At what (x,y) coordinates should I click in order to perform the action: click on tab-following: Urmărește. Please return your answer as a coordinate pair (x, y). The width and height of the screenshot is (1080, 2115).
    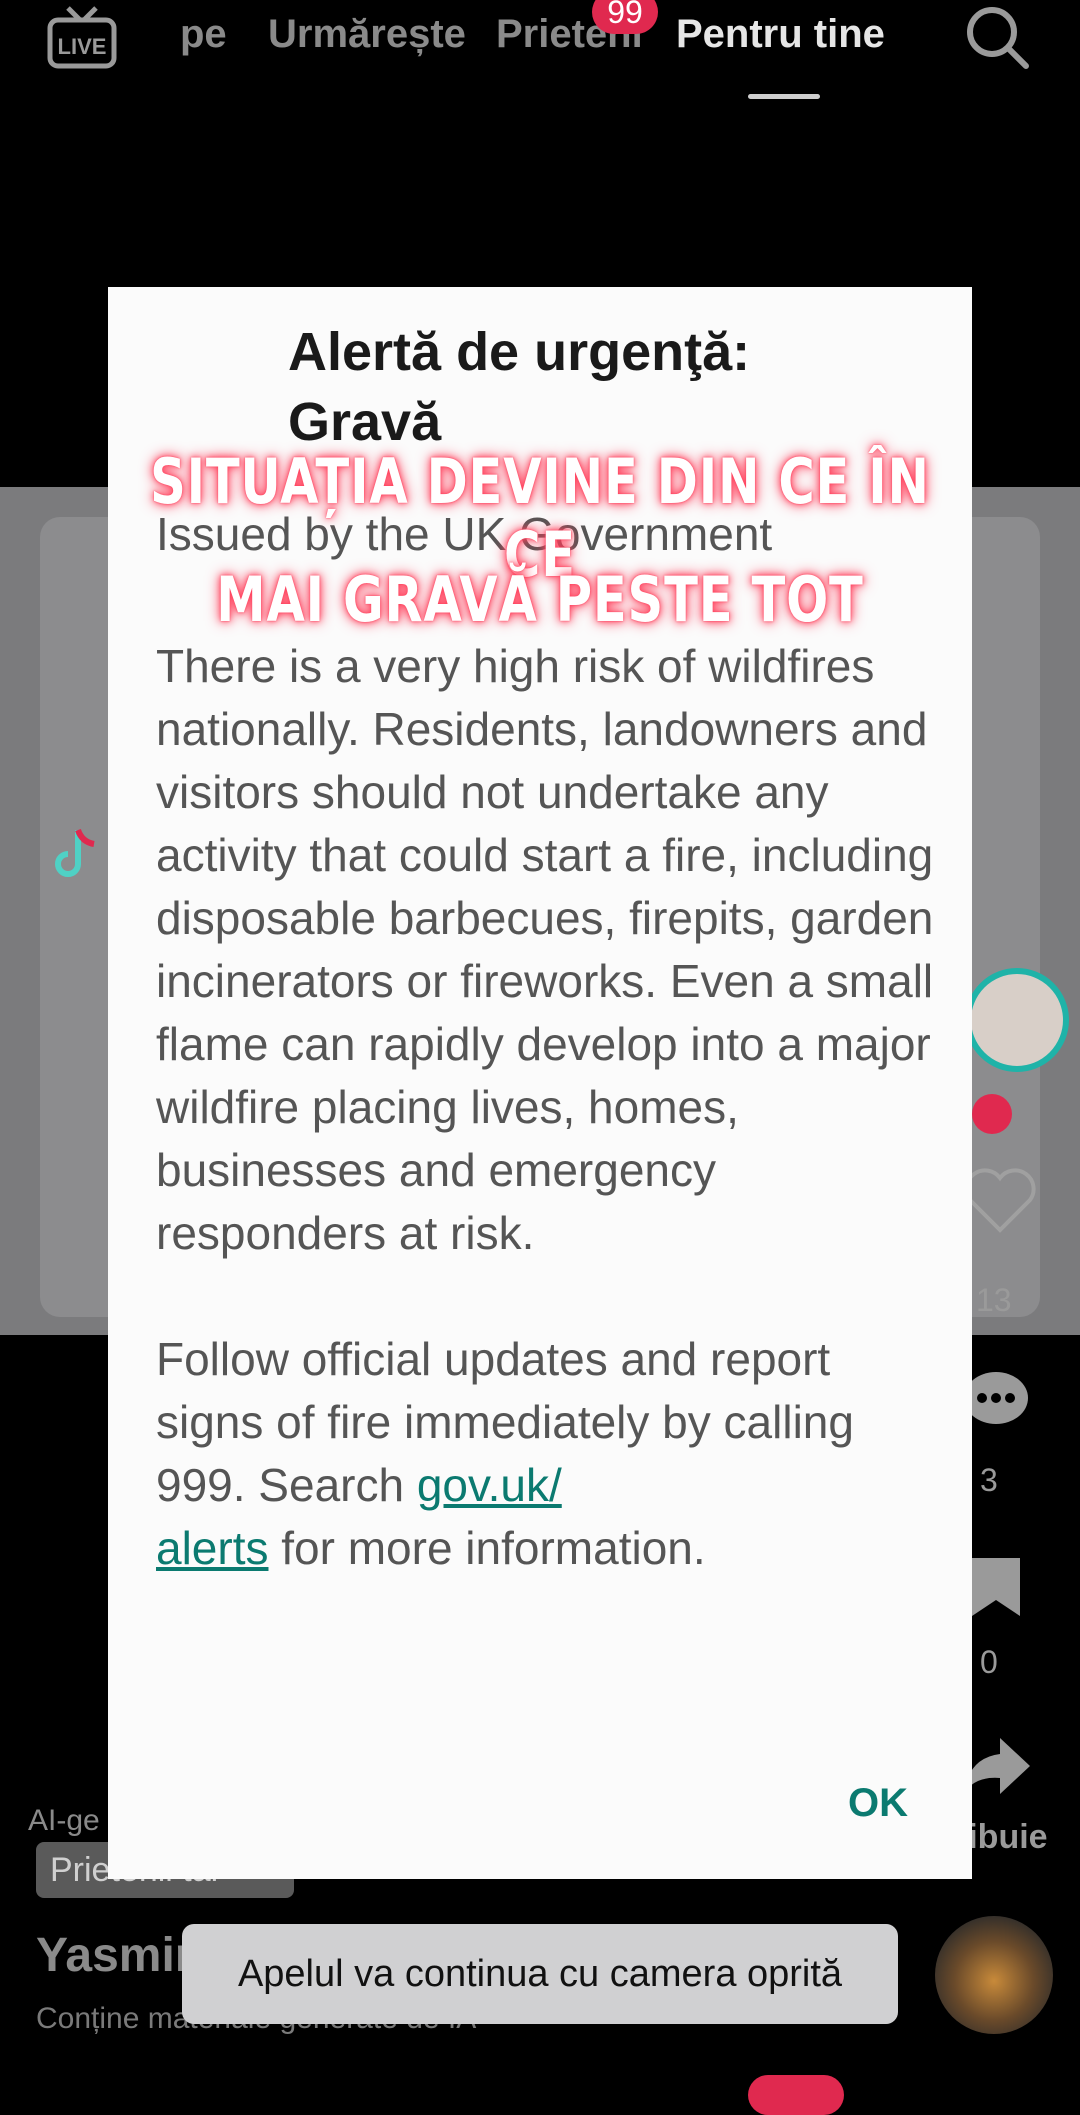
    Looking at the image, I should click on (367, 34).